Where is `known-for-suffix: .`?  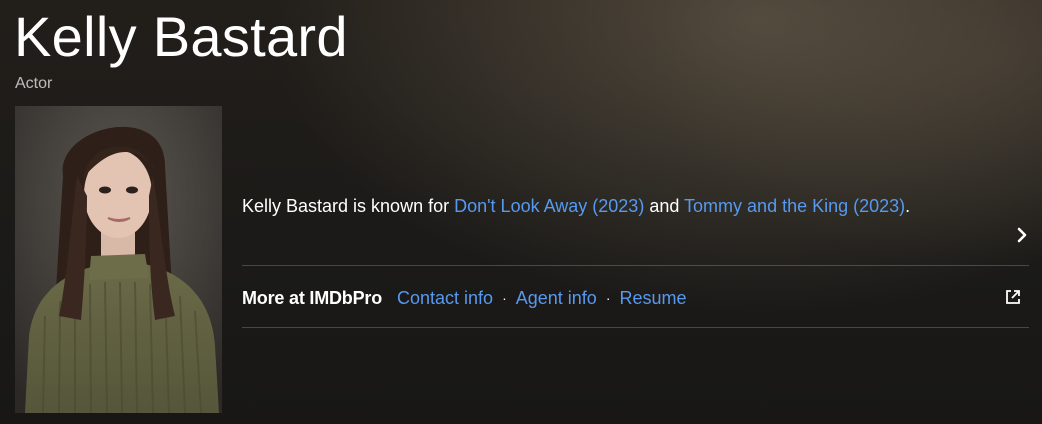
known-for-suffix: . is located at coordinates (908, 206).